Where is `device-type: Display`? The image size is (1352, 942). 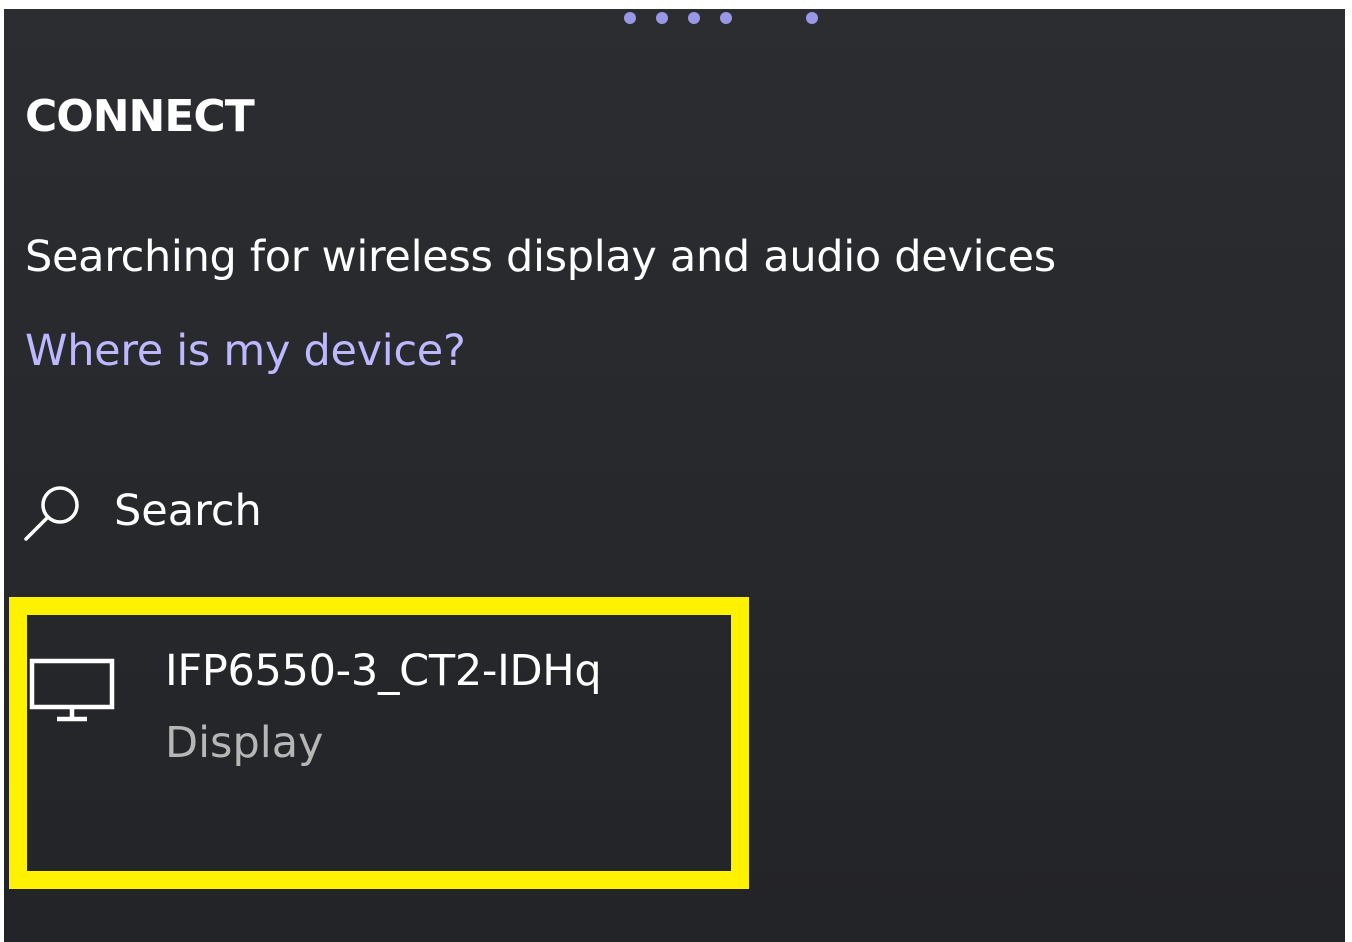
device-type: Display is located at coordinates (244, 743).